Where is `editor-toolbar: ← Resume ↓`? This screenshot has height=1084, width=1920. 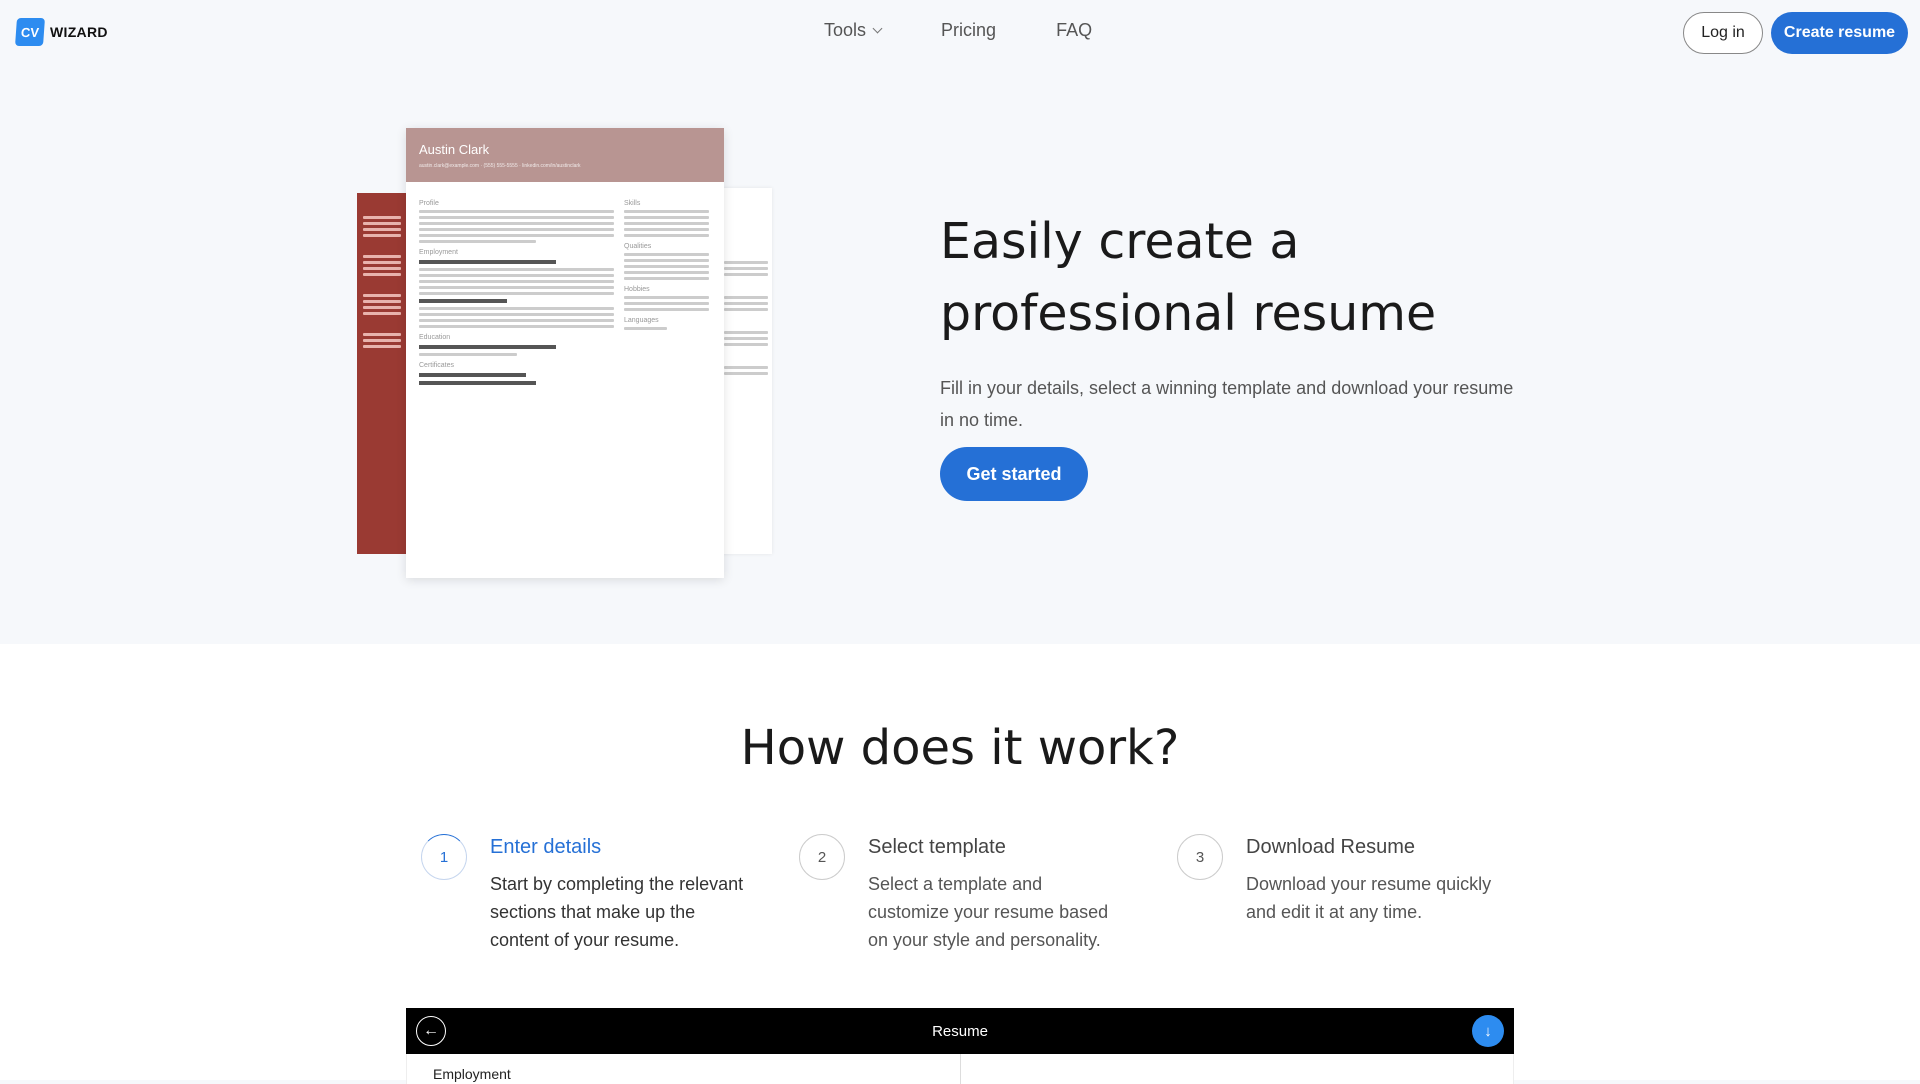
editor-toolbar: ← Resume ↓ is located at coordinates (960, 1031).